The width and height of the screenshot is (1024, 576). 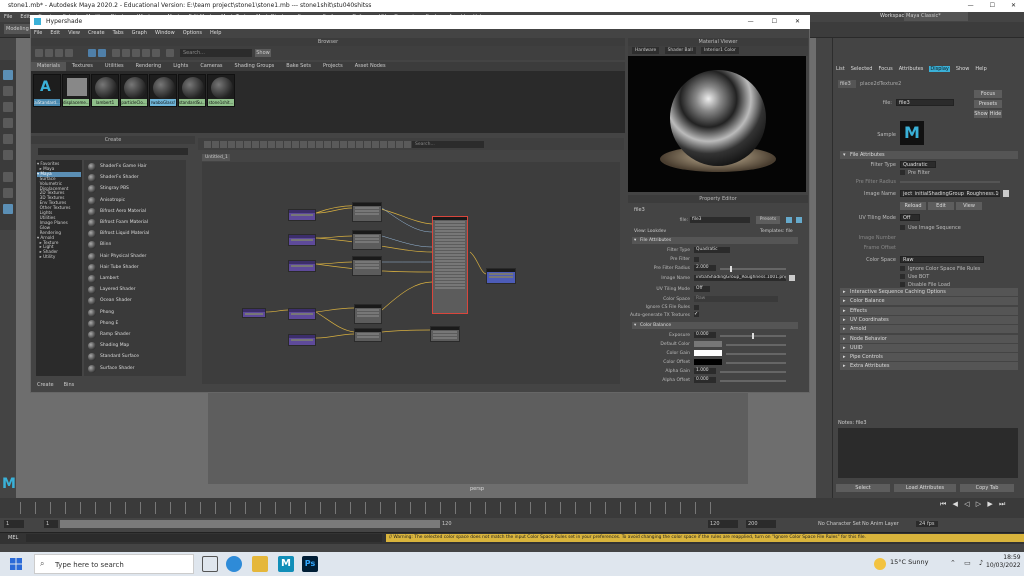 What do you see at coordinates (761, 524) in the screenshot?
I see `max-frame-field: 200` at bounding box center [761, 524].